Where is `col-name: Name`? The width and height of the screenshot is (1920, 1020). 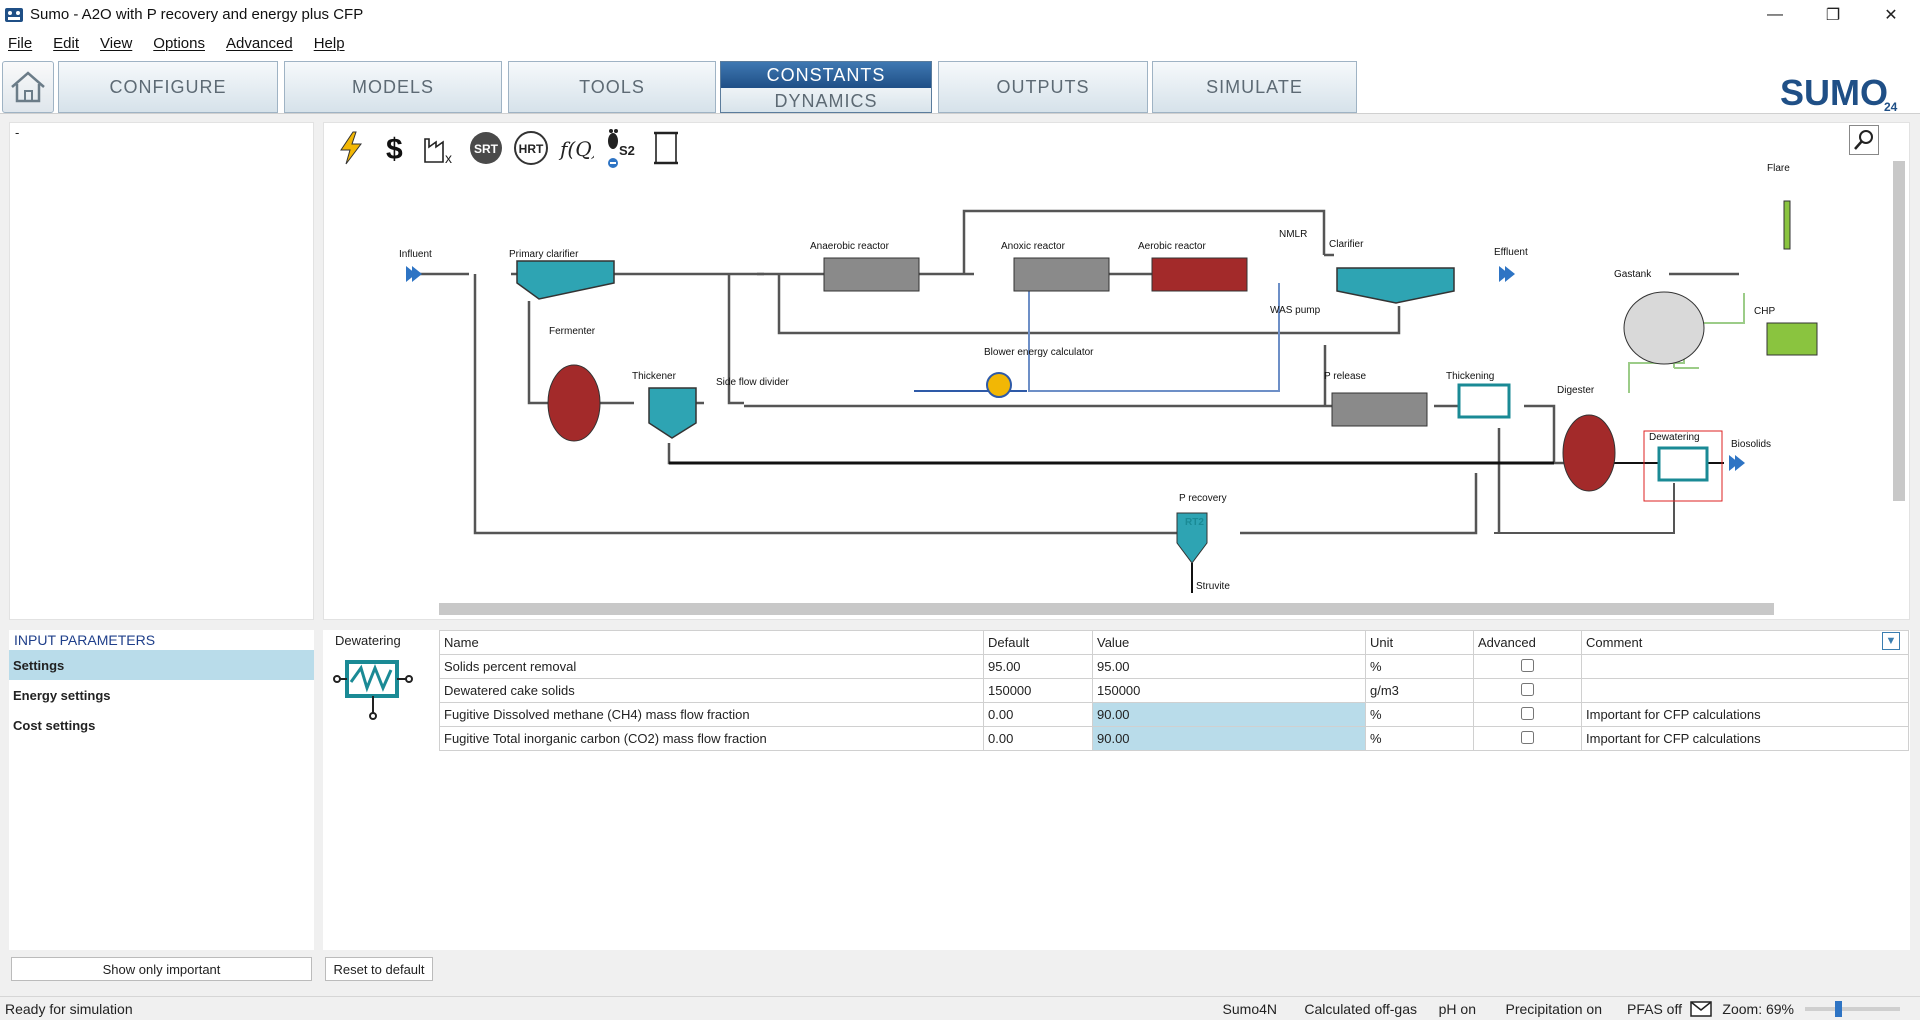
col-name: Name is located at coordinates (711, 642).